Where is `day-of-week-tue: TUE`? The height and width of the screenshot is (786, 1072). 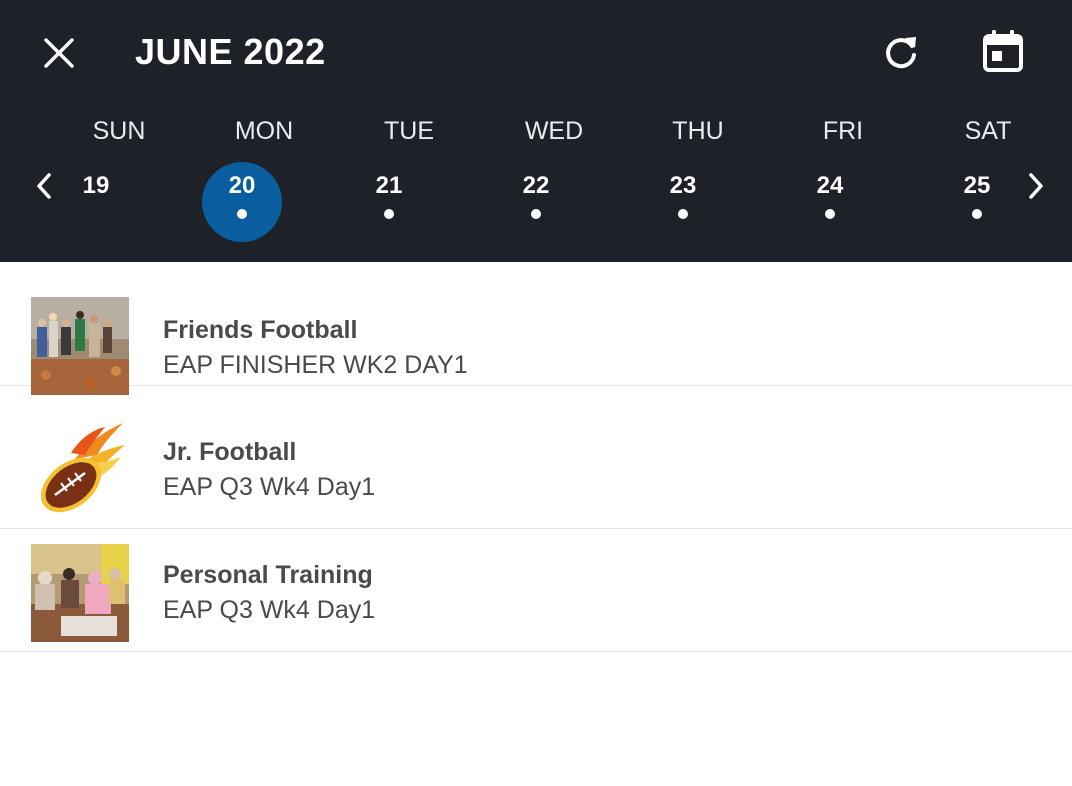
day-of-week-tue: TUE is located at coordinates (409, 131).